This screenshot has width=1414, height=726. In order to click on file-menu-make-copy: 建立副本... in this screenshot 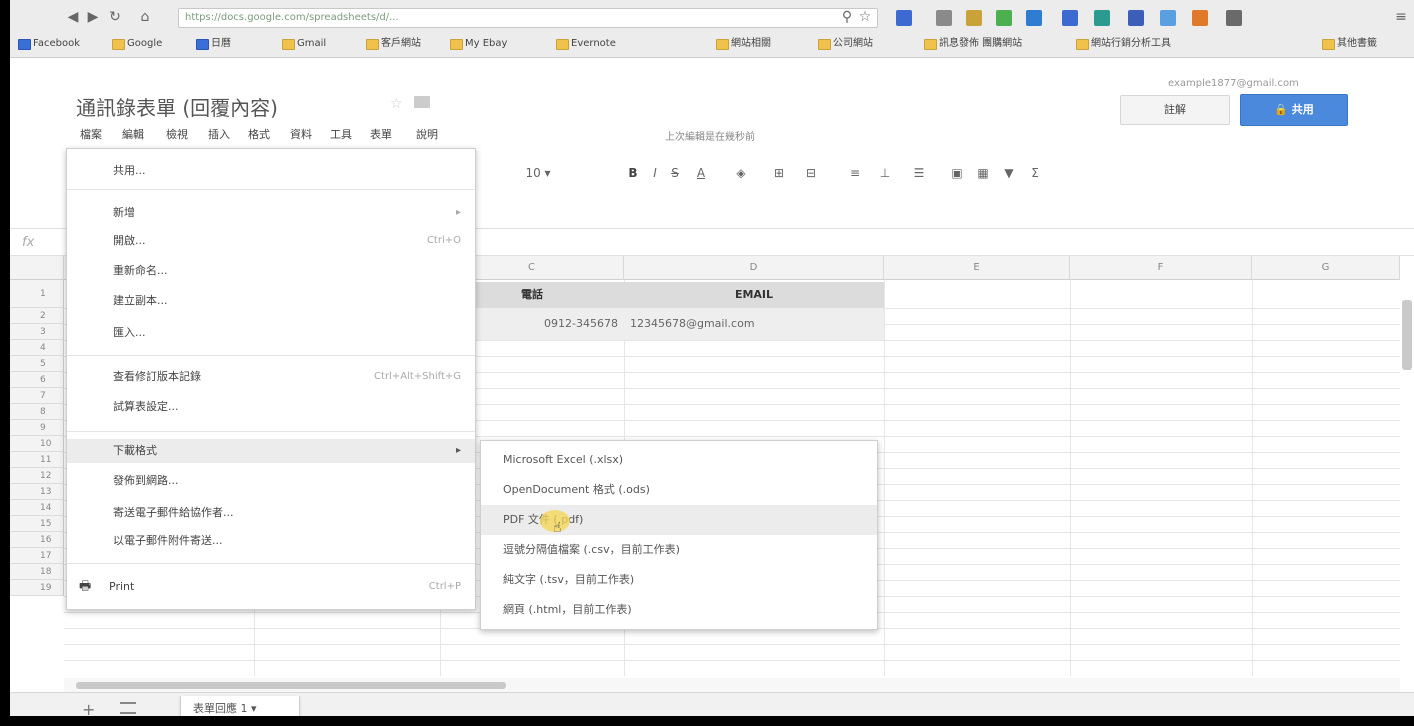, I will do `click(271, 301)`.